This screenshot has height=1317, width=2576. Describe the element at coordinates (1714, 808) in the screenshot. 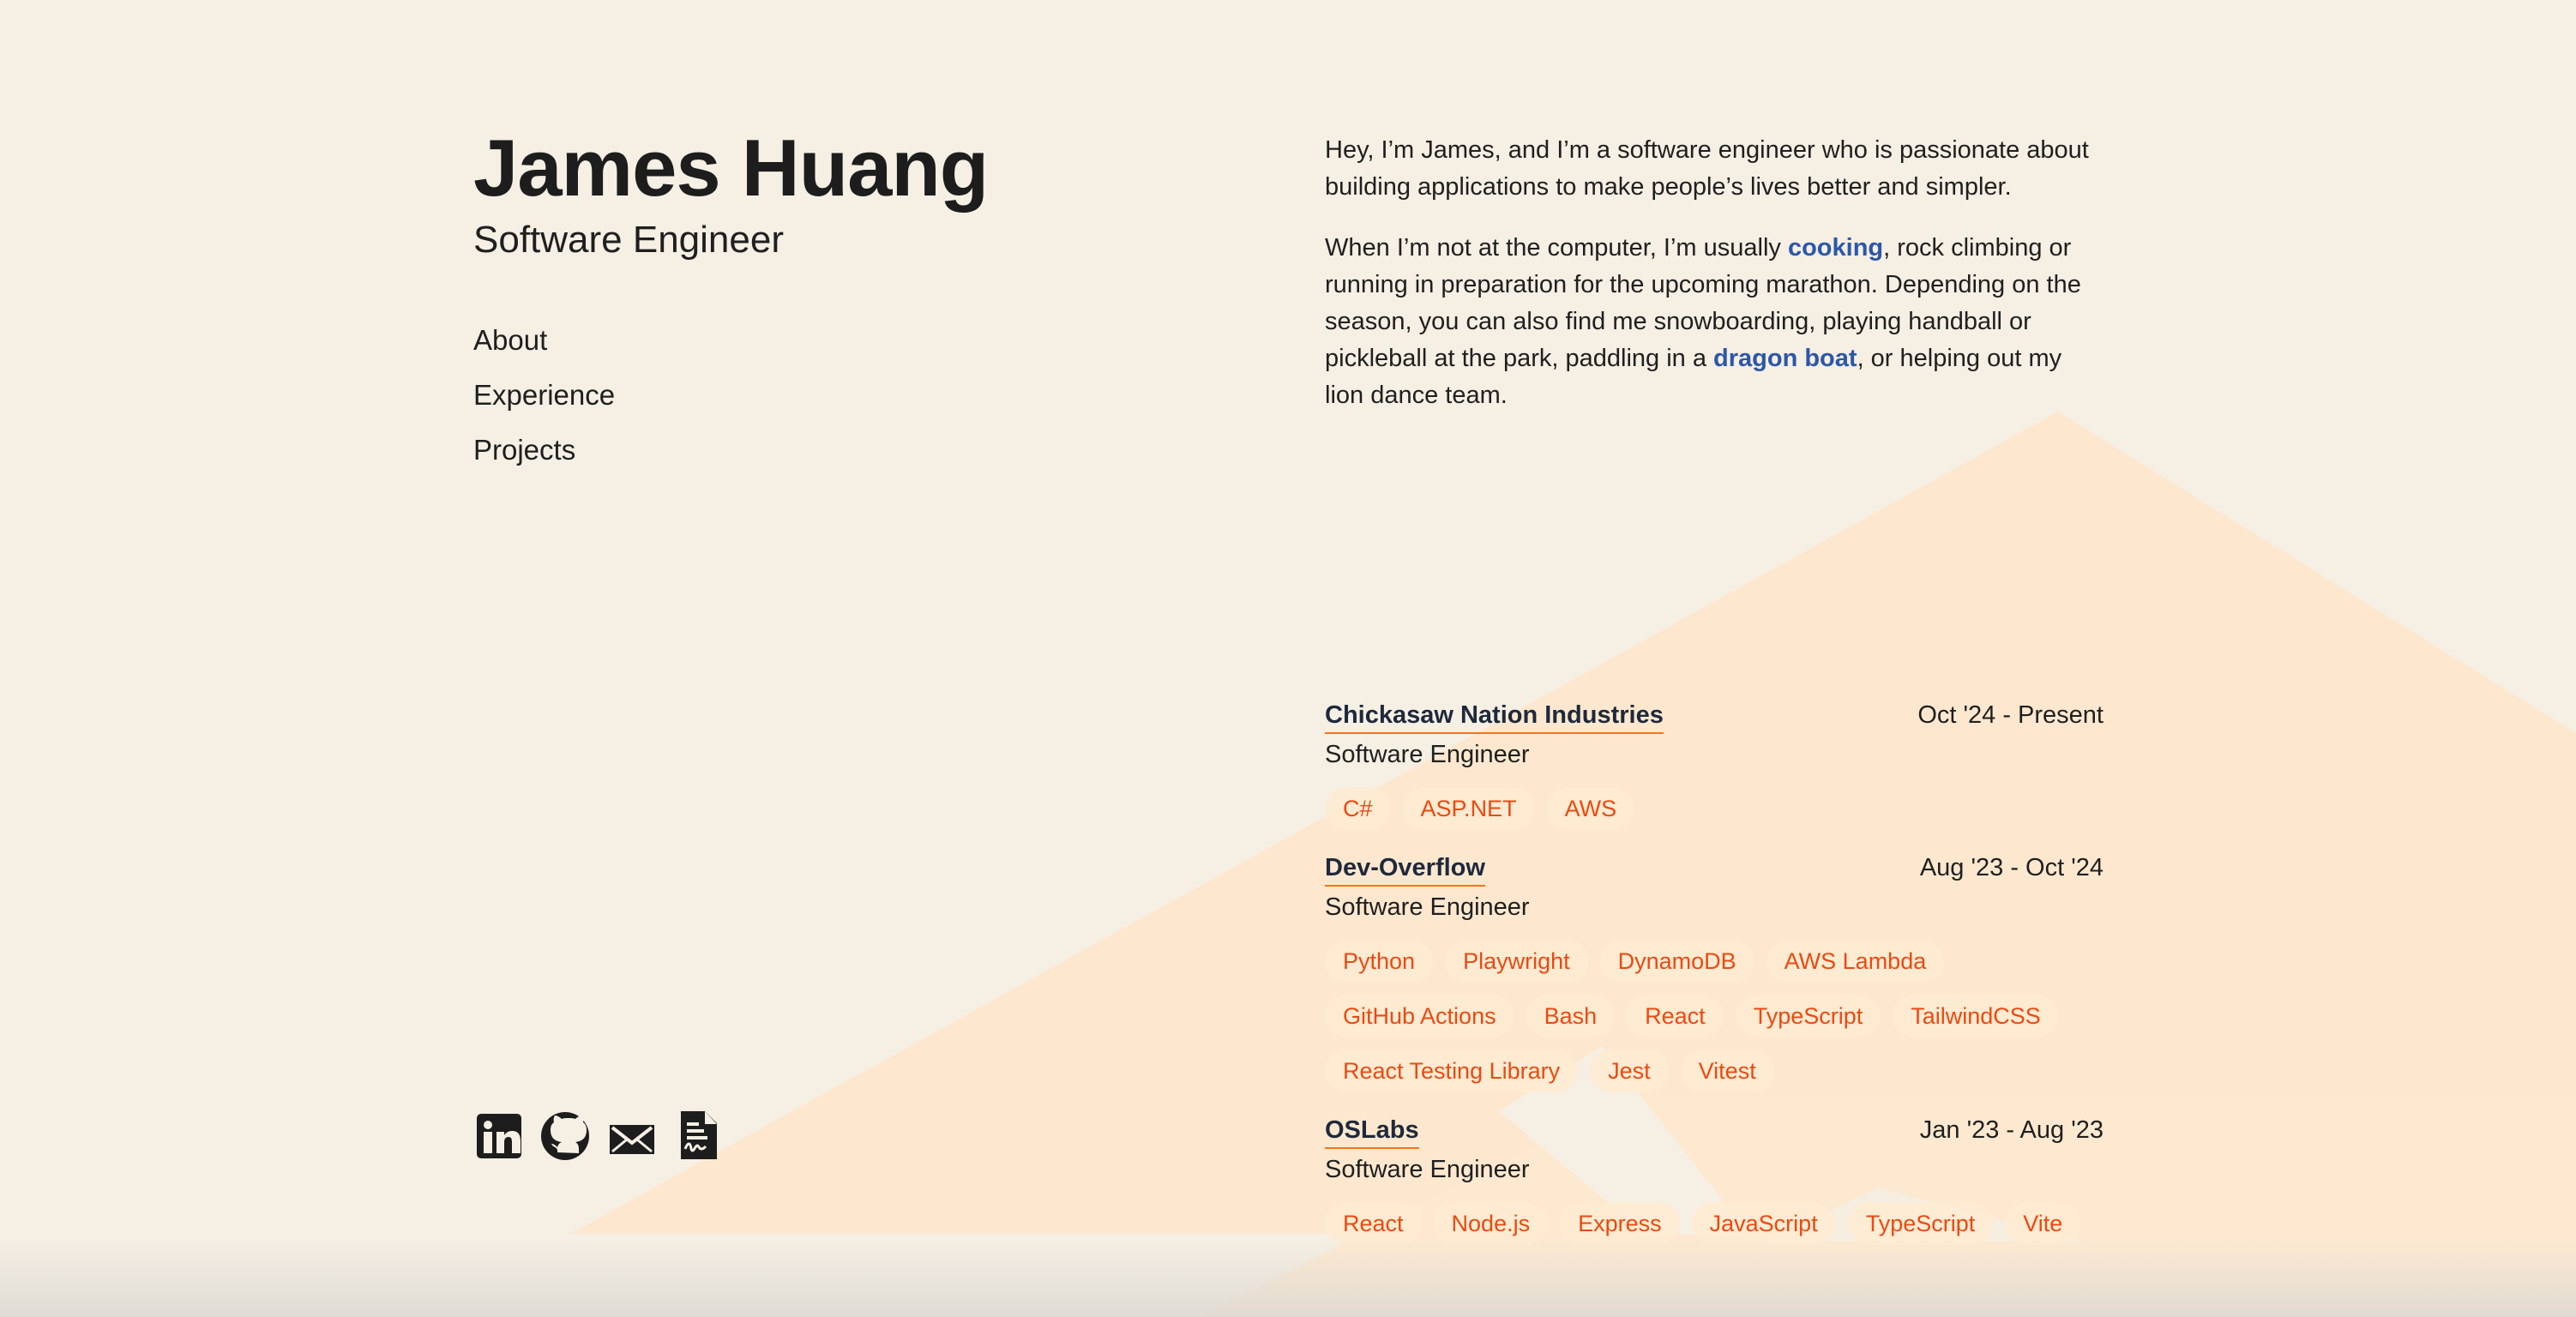

I see `technology-tags: C# ASP.NET AWS` at that location.